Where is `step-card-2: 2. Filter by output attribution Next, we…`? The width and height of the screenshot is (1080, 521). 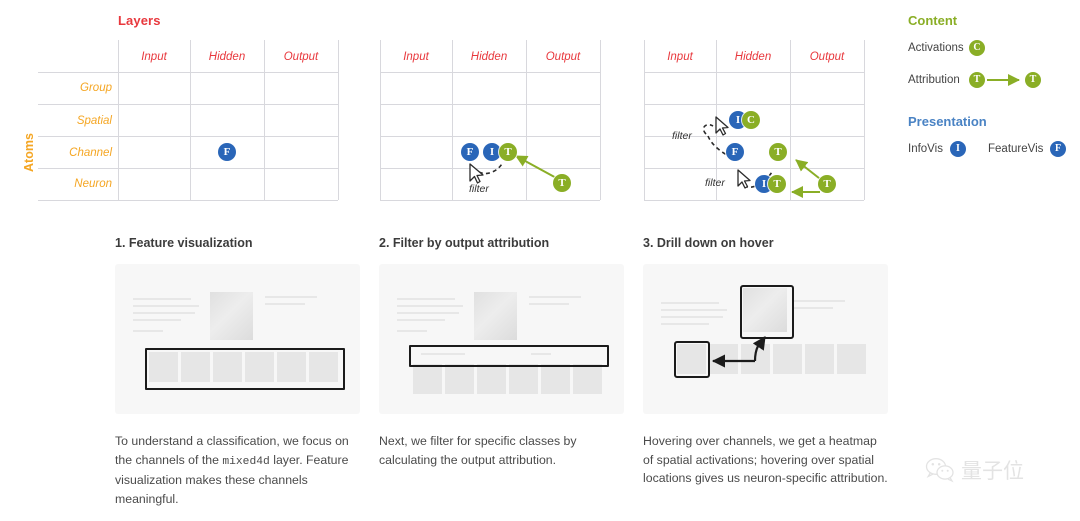 step-card-2: 2. Filter by output attribution Next, we… is located at coordinates (501, 353).